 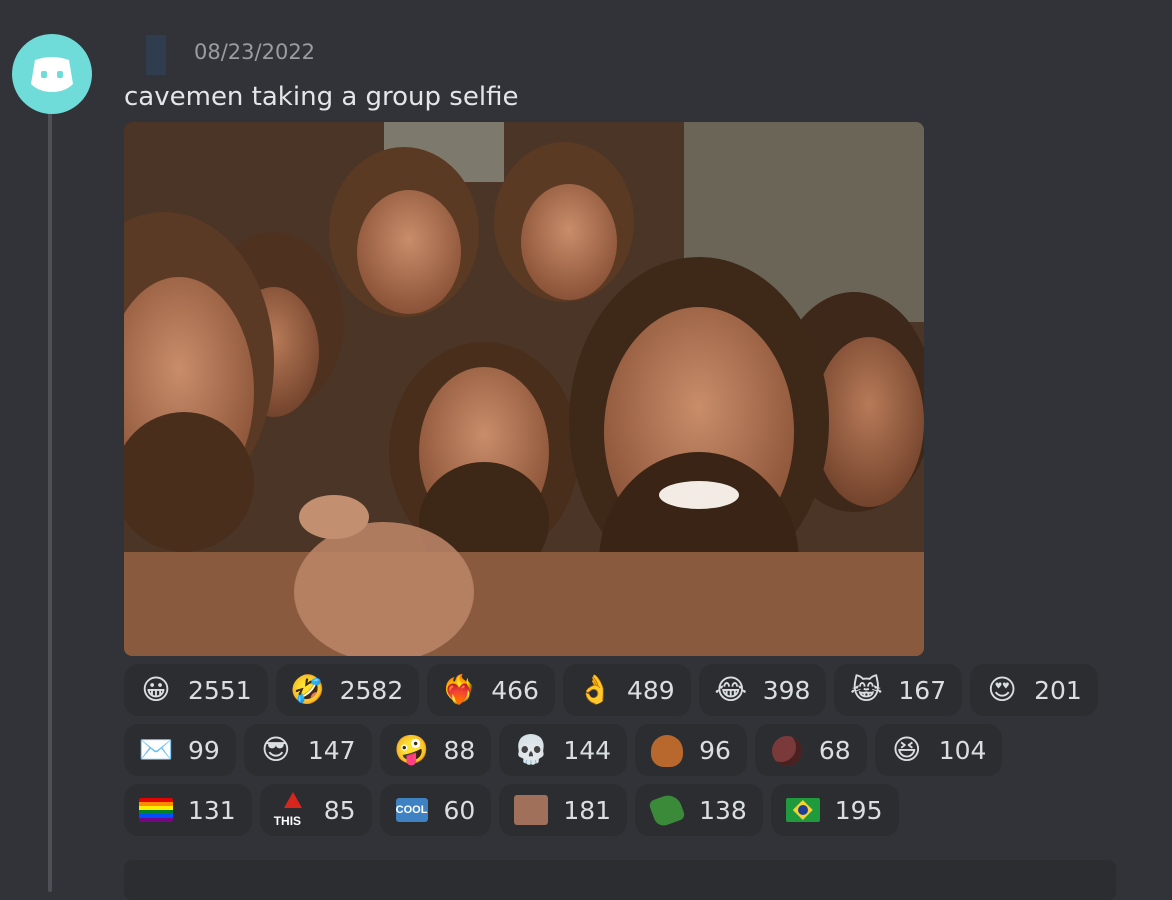 What do you see at coordinates (308, 689) in the screenshot?
I see `rolling-laughing-icon: 🤣` at bounding box center [308, 689].